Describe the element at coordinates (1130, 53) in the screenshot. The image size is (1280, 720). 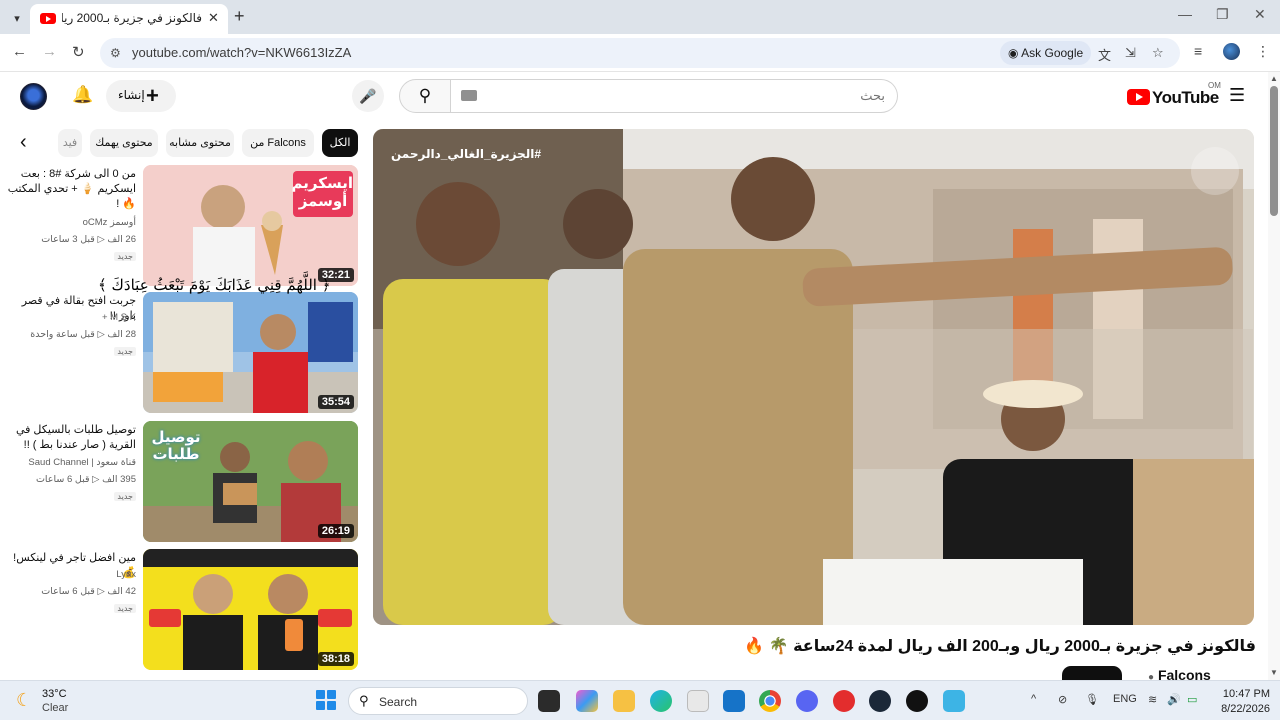
I see `install-app-icon: ⇲` at that location.